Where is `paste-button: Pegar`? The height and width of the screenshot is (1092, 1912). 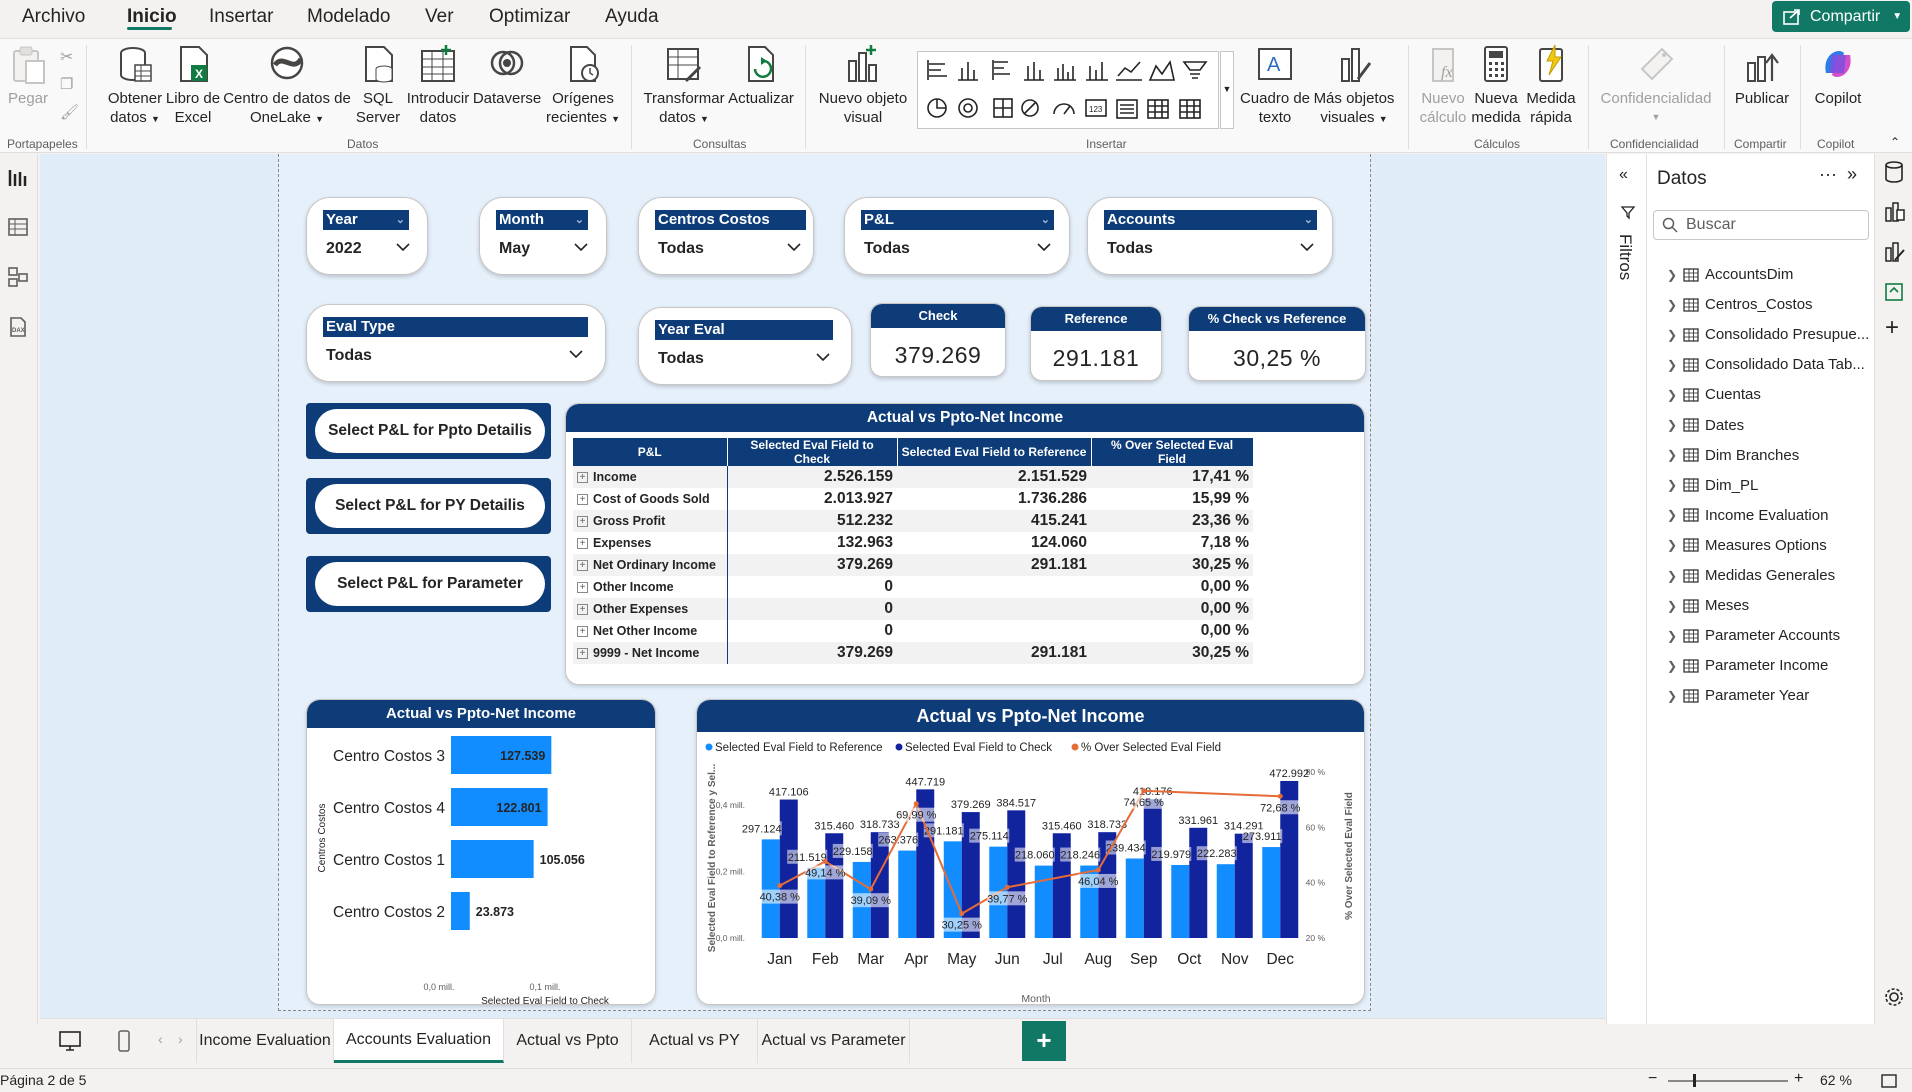 paste-button: Pegar is located at coordinates (28, 75).